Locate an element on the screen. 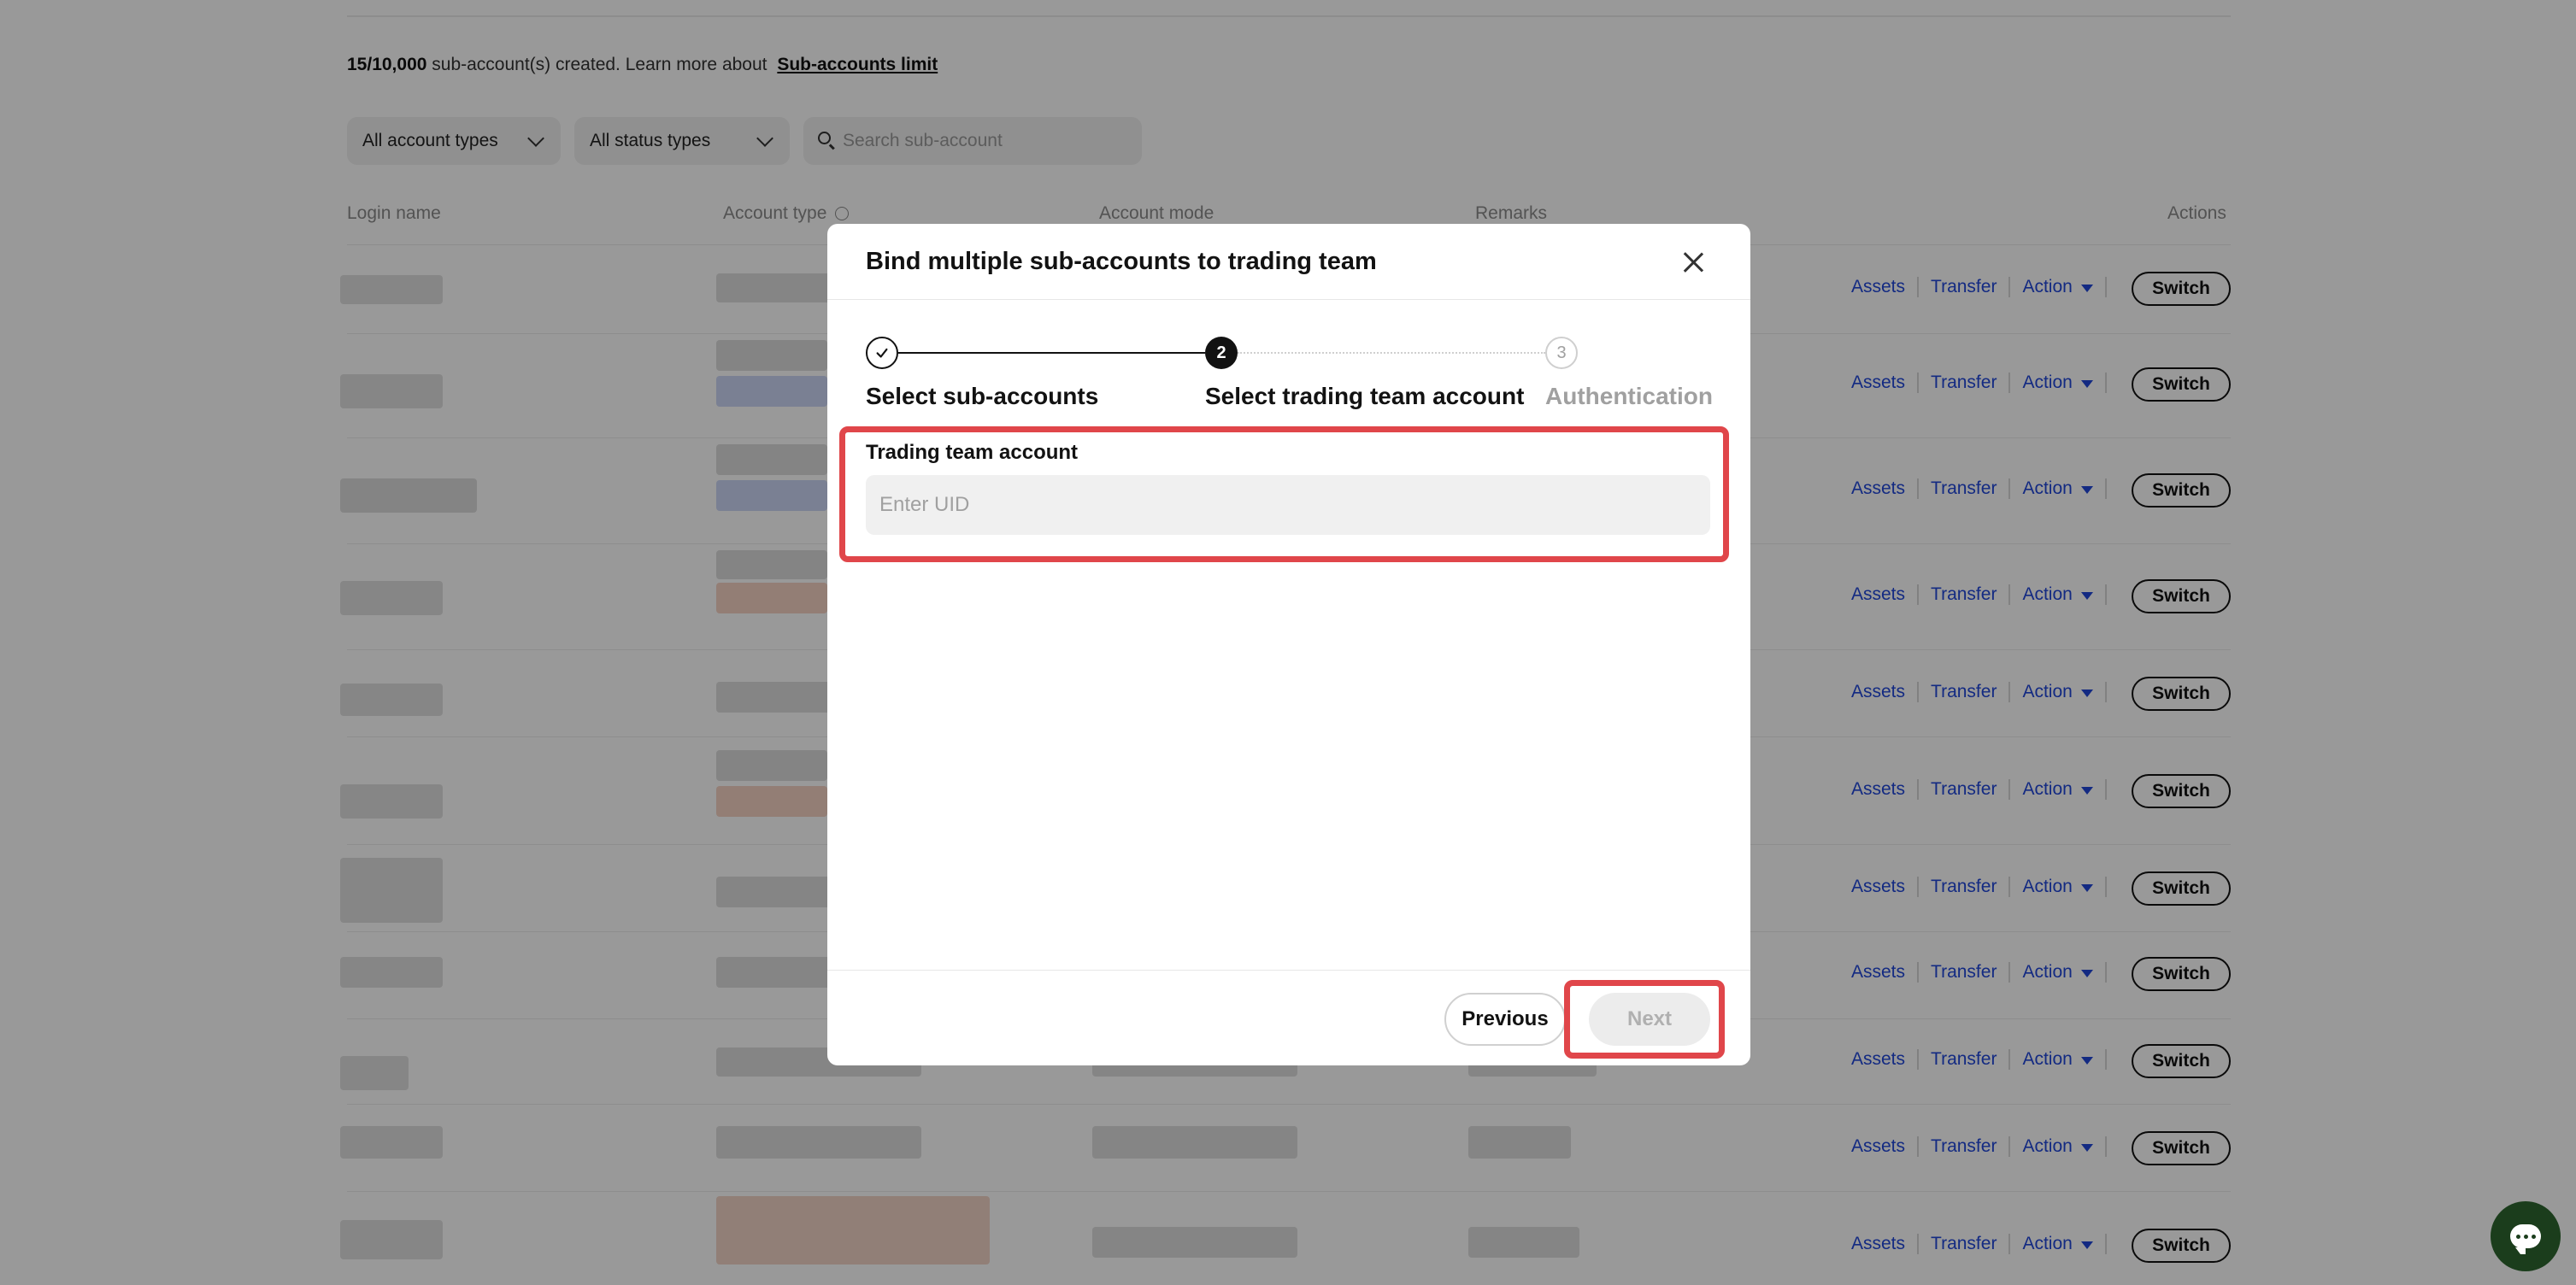 This screenshot has width=2576, height=1285. chat-icon is located at coordinates (2525, 1239).